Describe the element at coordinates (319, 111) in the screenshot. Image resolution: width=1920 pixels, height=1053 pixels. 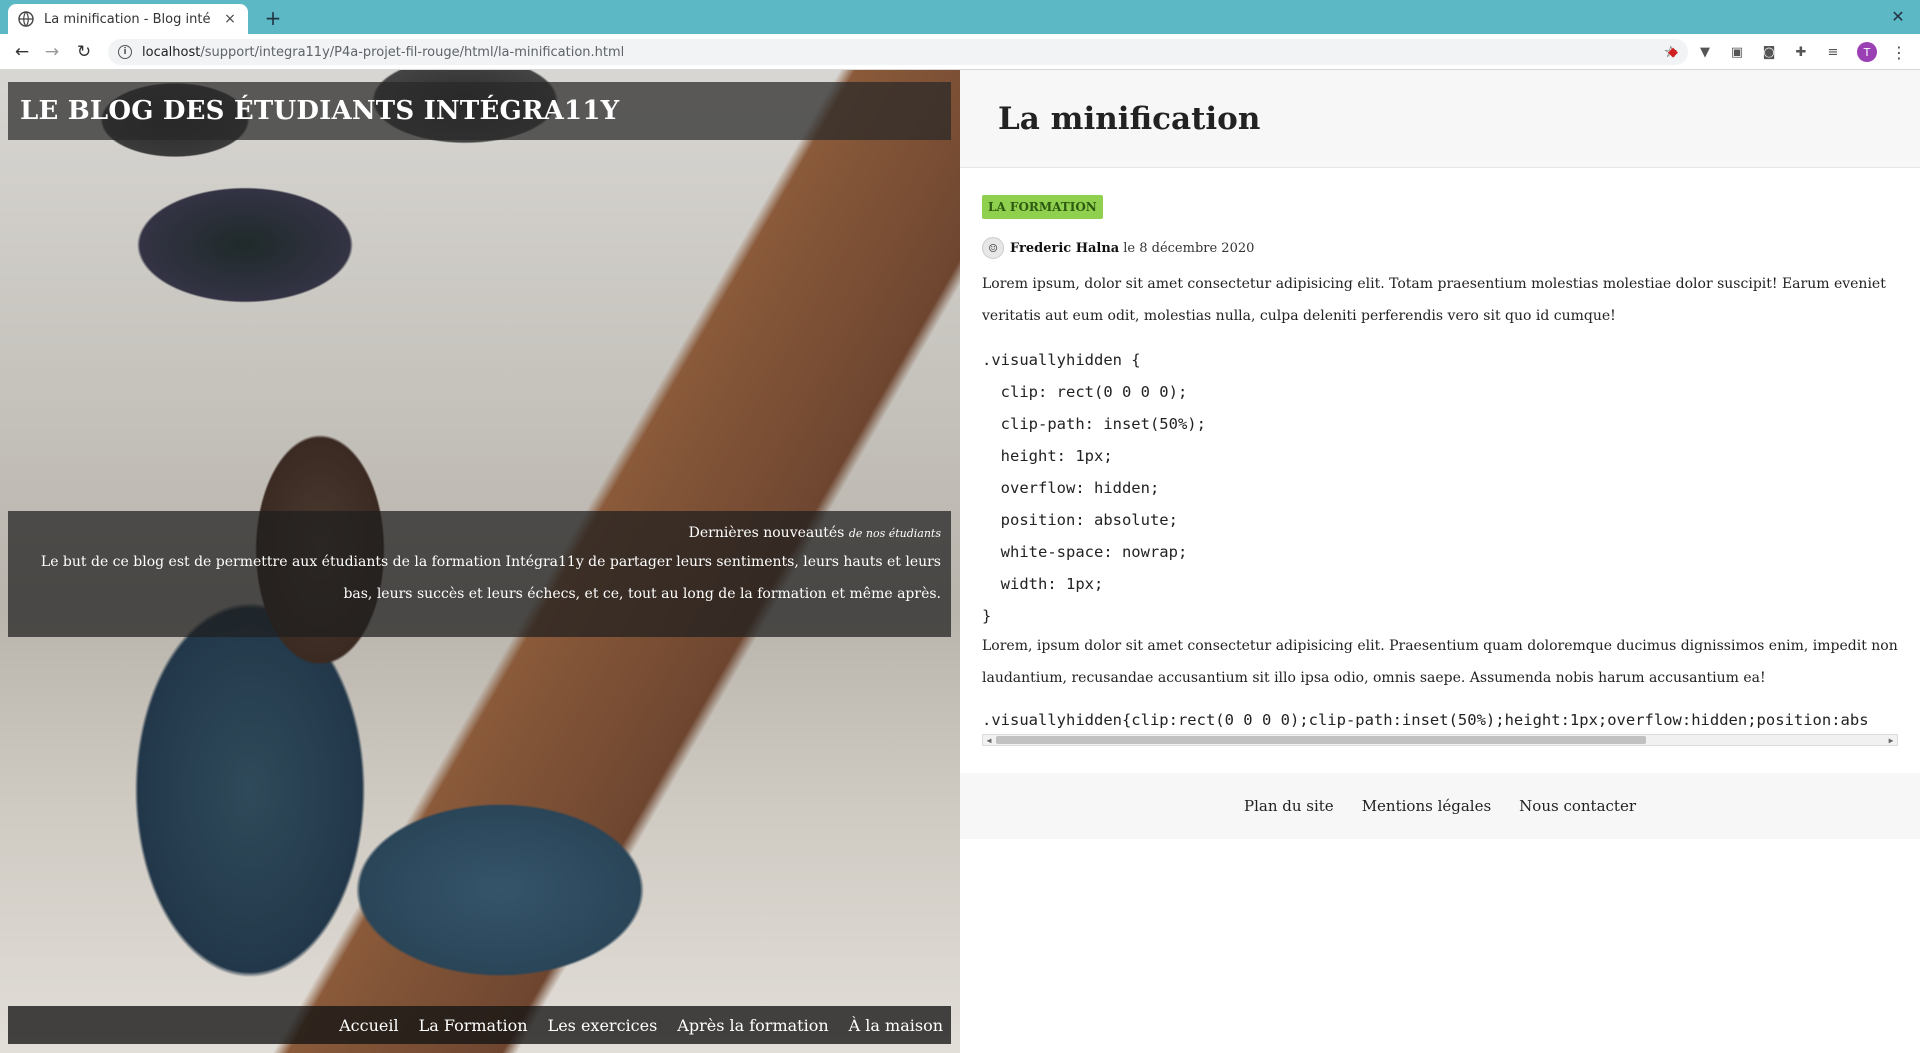
I see `blog-title: LE BLOG DES ÉTUDIANTS INTÉGRA11Y` at that location.